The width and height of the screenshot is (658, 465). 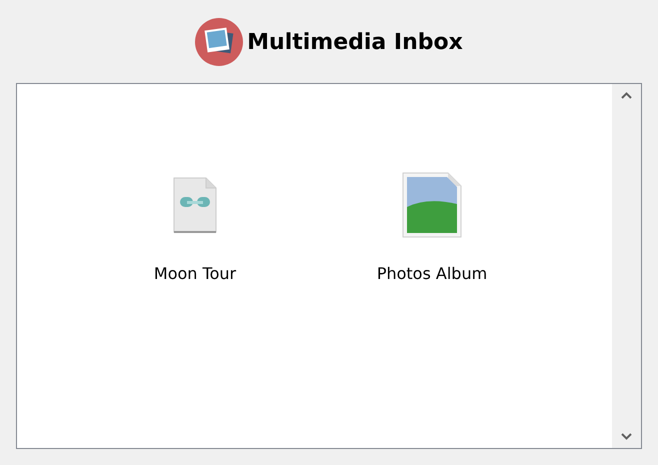 What do you see at coordinates (626, 266) in the screenshot?
I see `scrollbar` at bounding box center [626, 266].